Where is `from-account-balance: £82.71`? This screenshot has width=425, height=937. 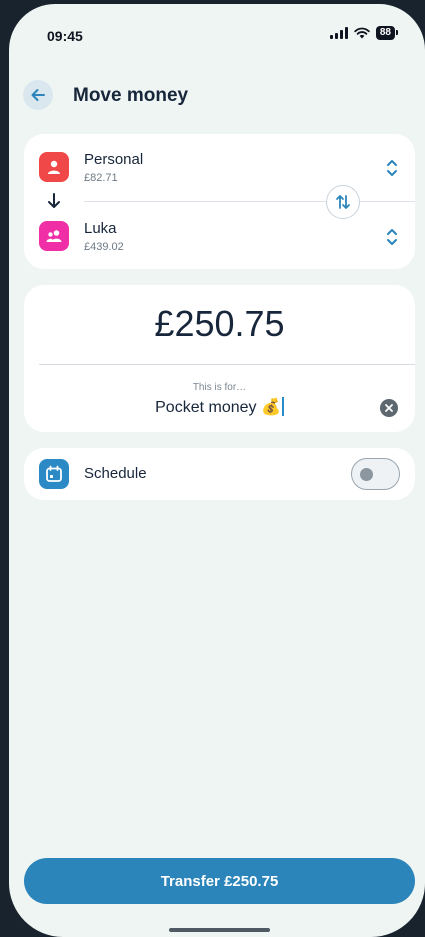 from-account-balance: £82.71 is located at coordinates (101, 178).